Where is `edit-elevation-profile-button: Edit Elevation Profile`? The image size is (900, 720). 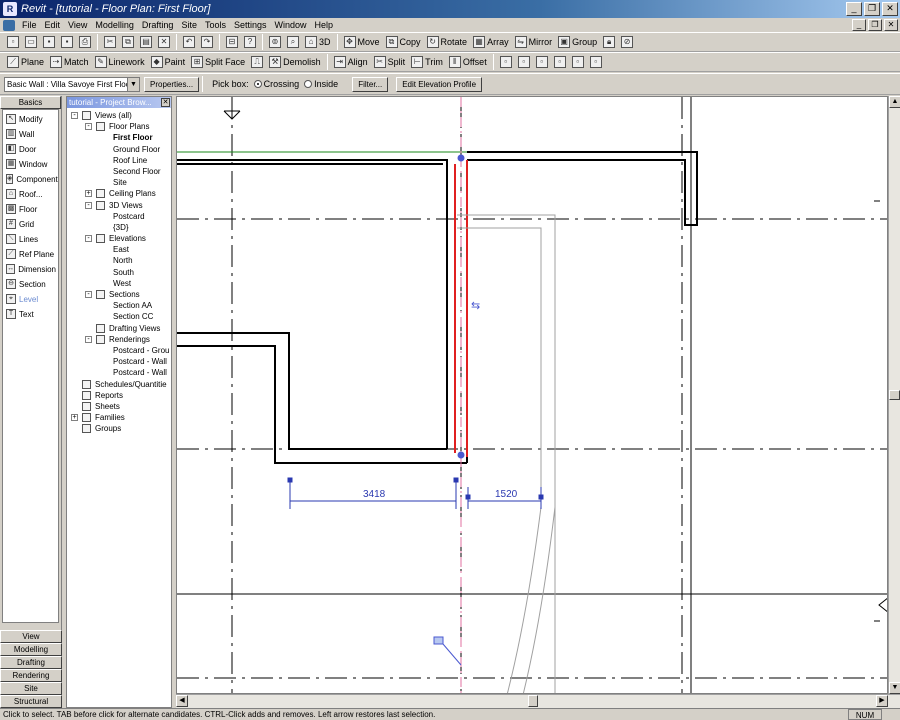 edit-elevation-profile-button: Edit Elevation Profile is located at coordinates (439, 84).